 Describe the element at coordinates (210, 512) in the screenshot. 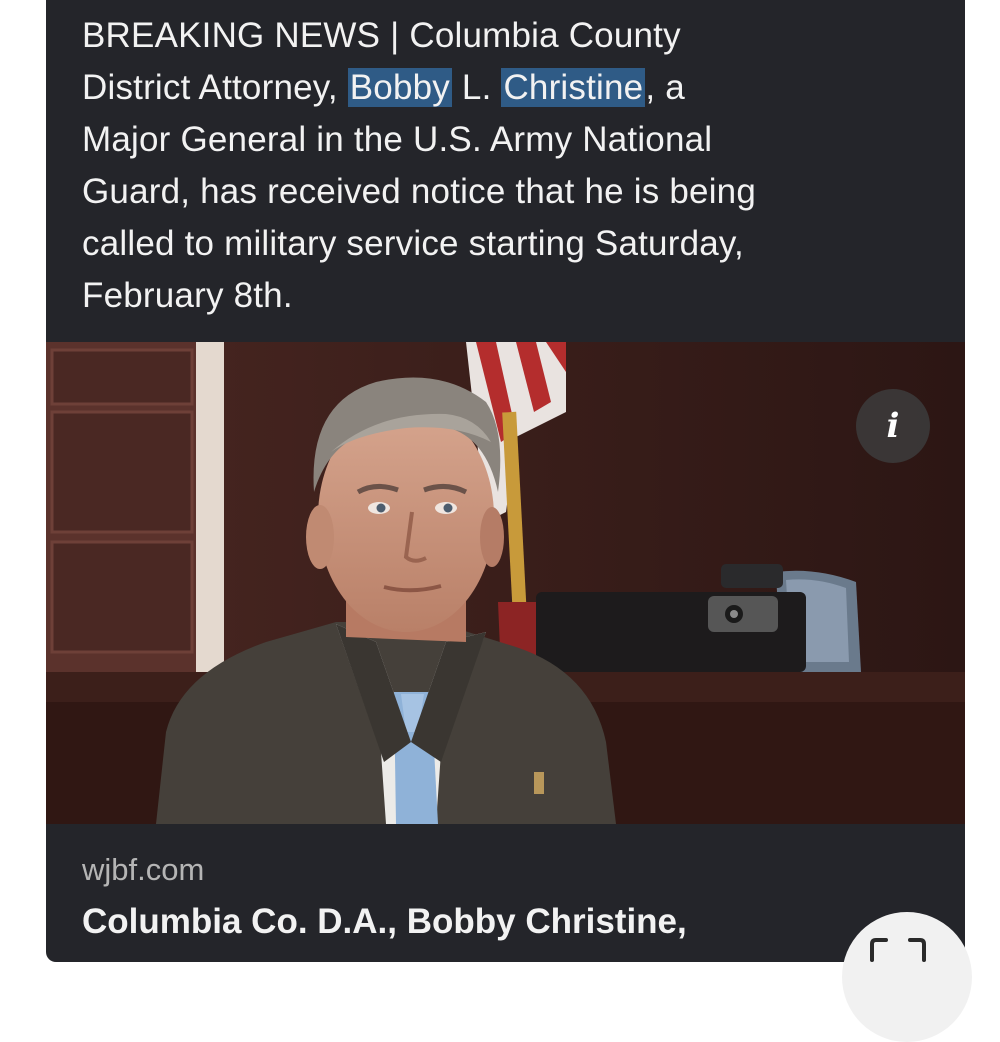

I see `white-pillar` at that location.